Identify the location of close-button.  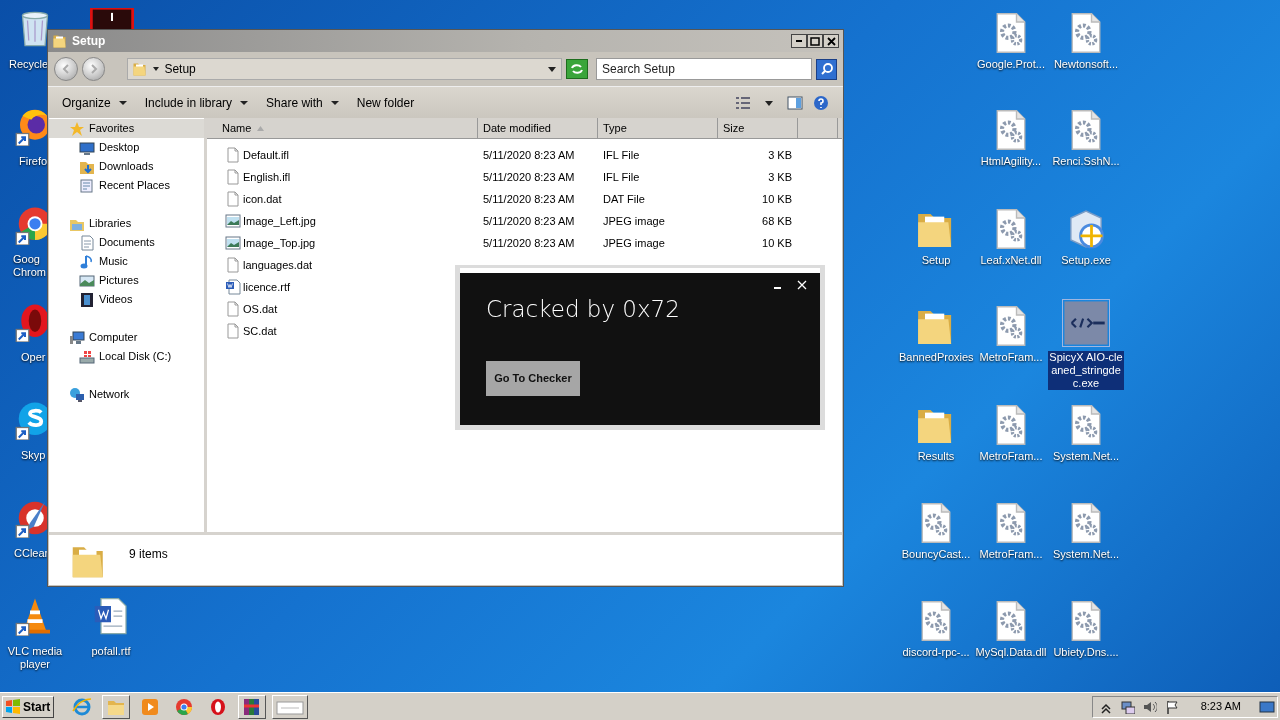
(831, 41).